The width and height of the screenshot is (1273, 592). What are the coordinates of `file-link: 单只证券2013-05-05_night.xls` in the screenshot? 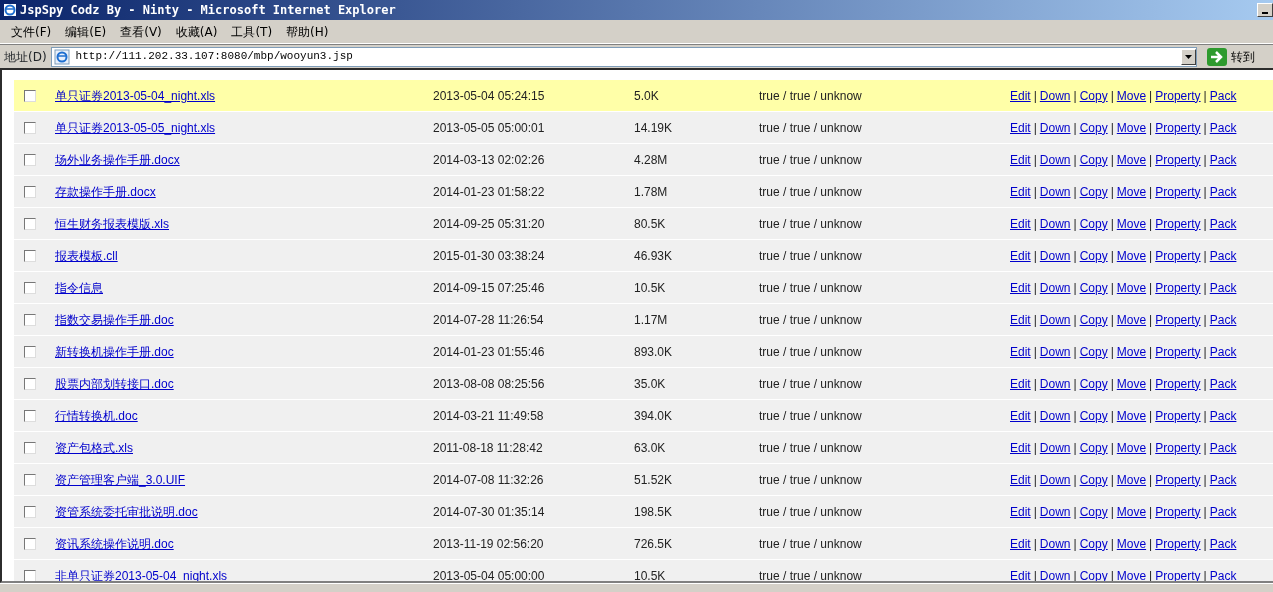 It's located at (244, 127).